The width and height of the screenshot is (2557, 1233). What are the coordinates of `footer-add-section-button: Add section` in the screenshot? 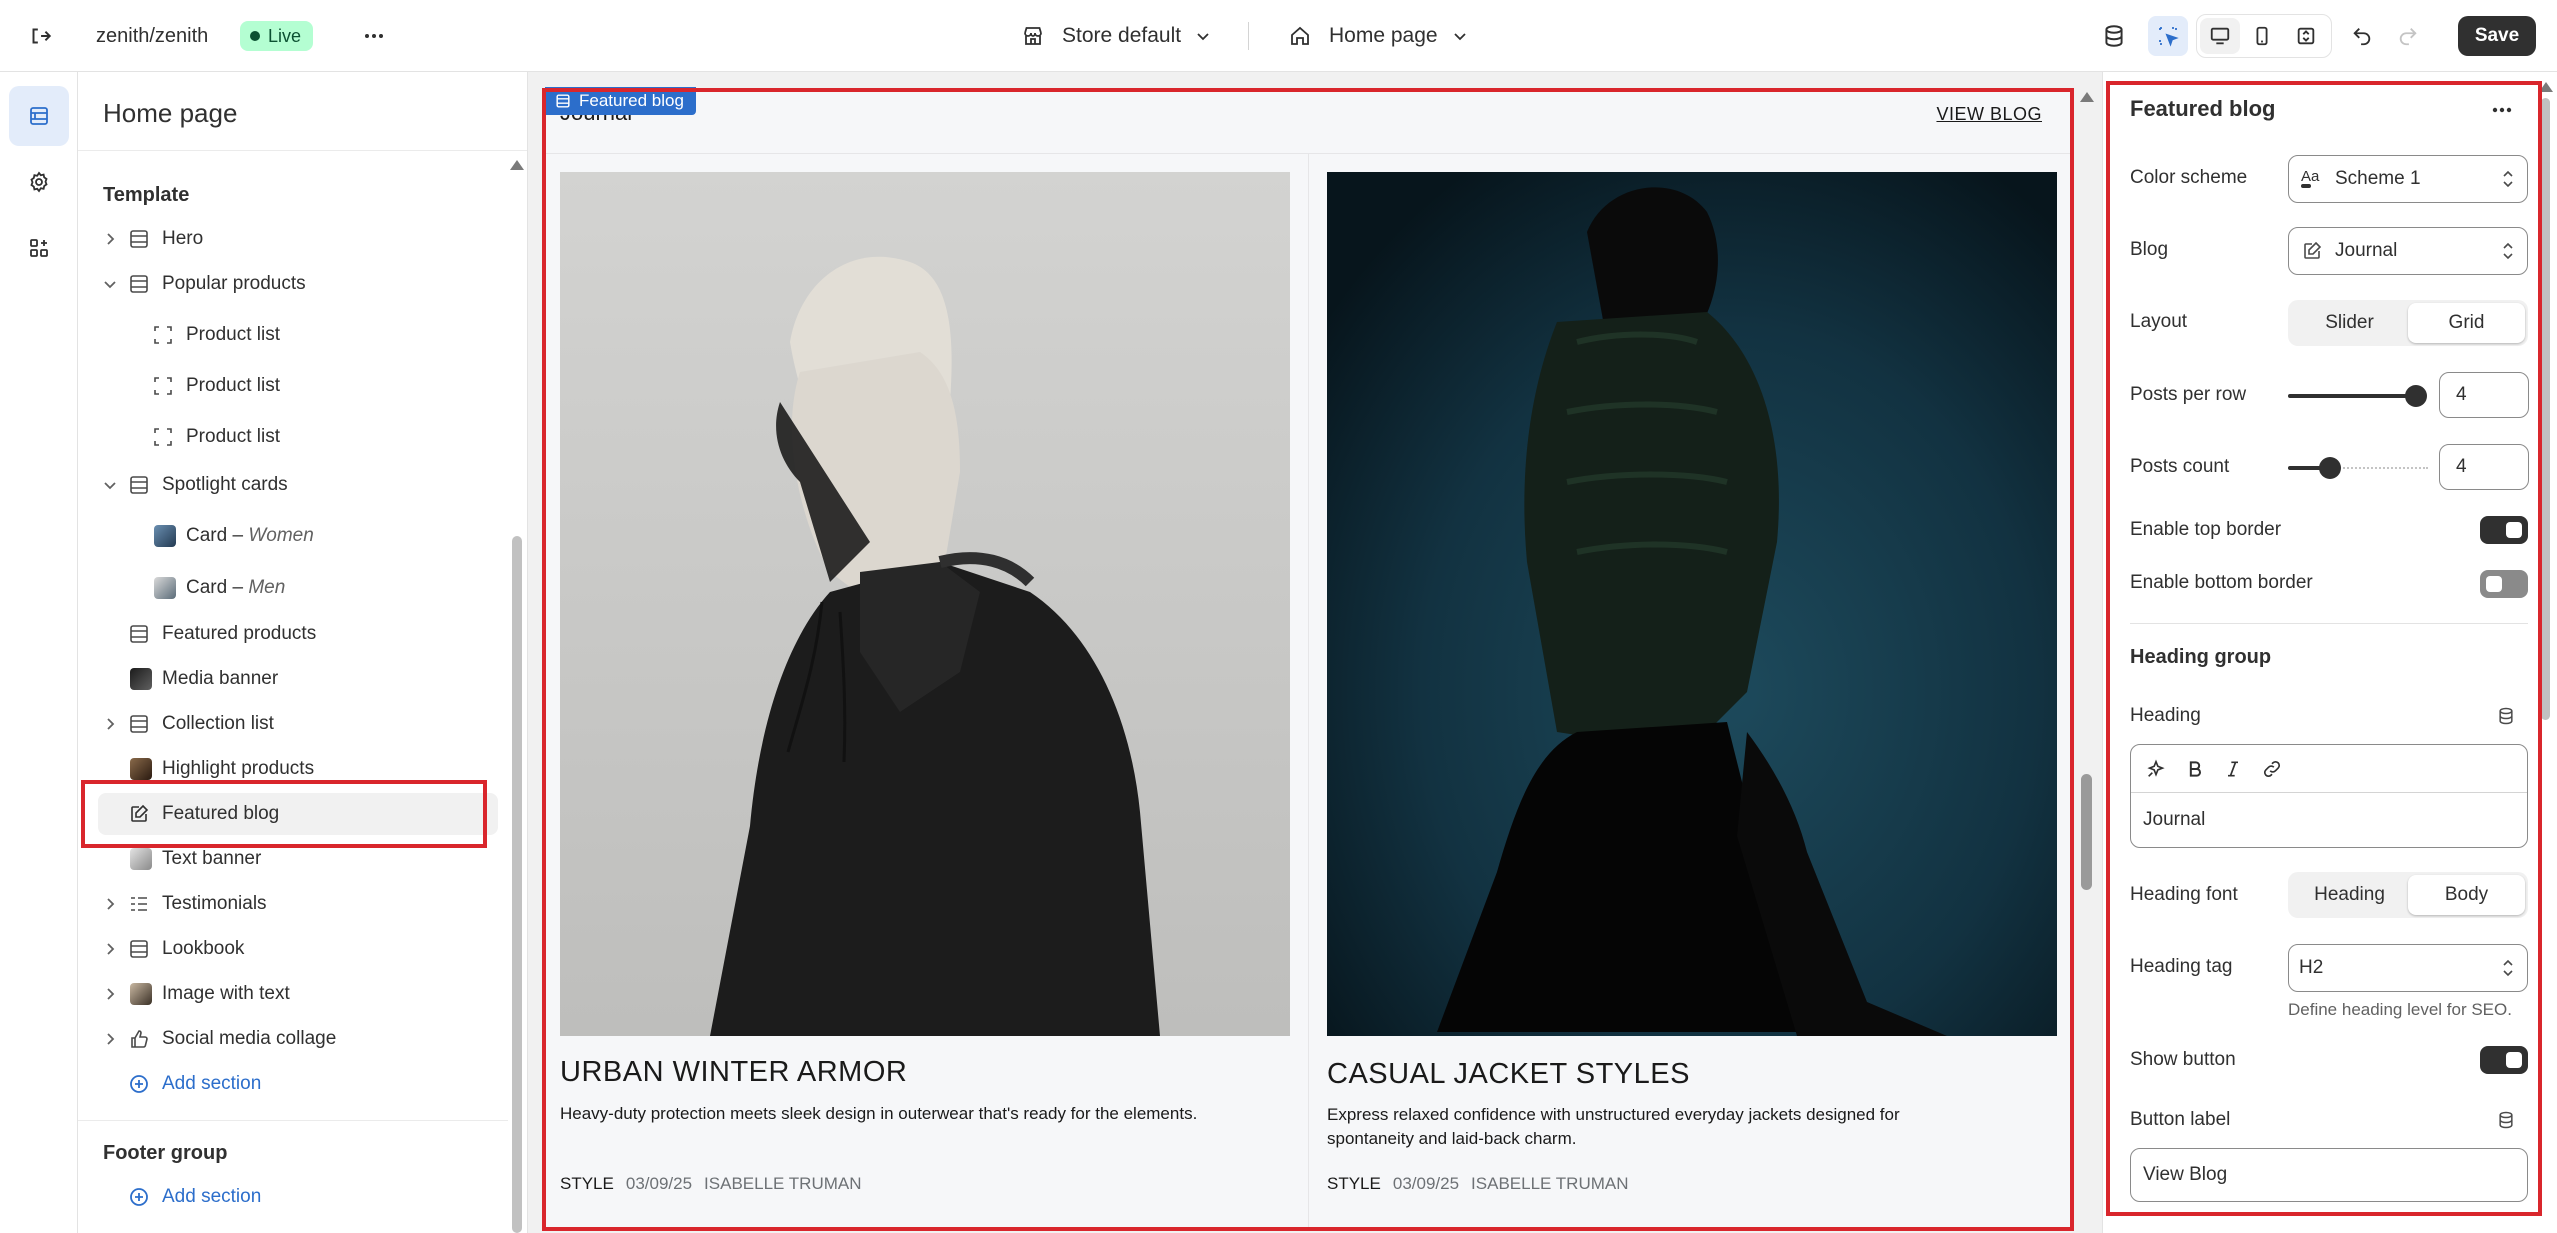 It's located at (288, 1197).